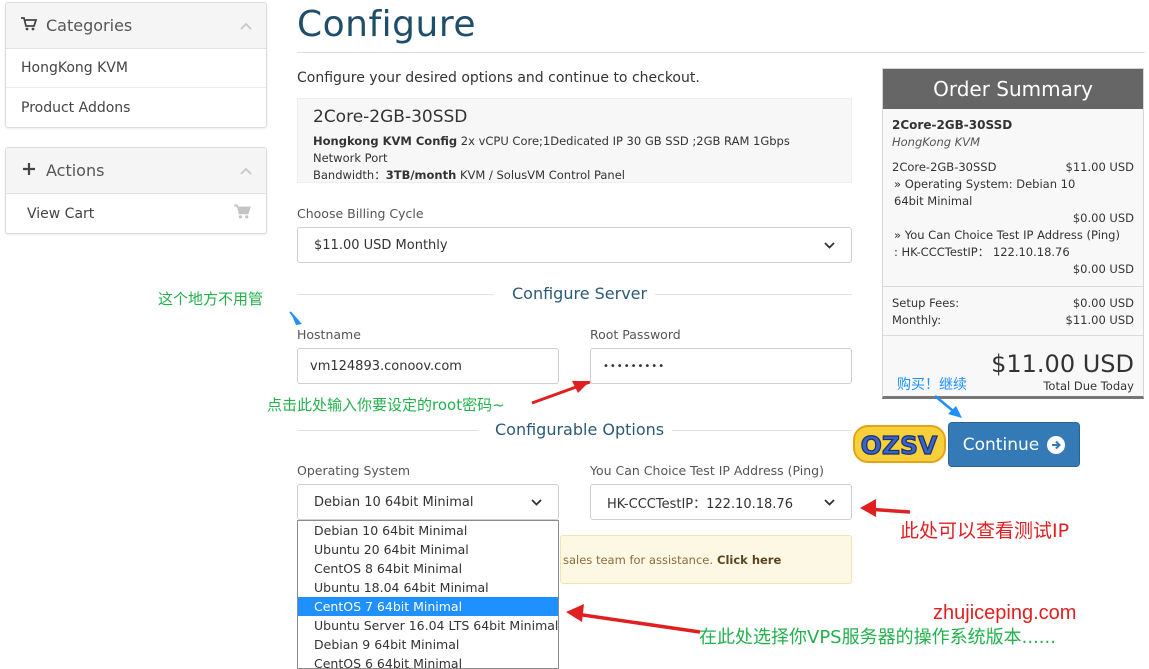  What do you see at coordinates (721, 366) in the screenshot?
I see `root-password-input: •••••••••` at bounding box center [721, 366].